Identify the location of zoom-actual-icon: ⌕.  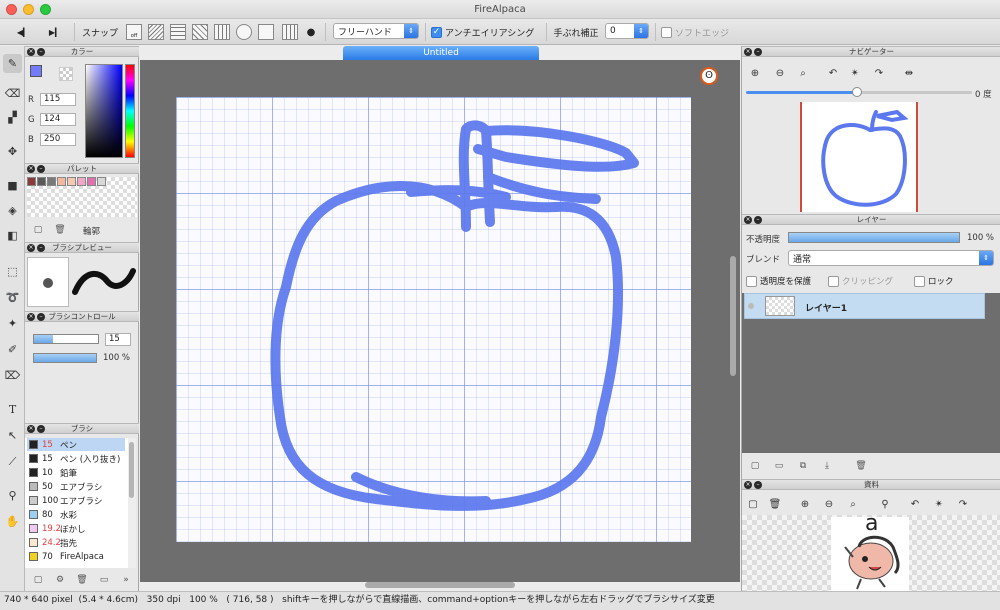
(803, 73).